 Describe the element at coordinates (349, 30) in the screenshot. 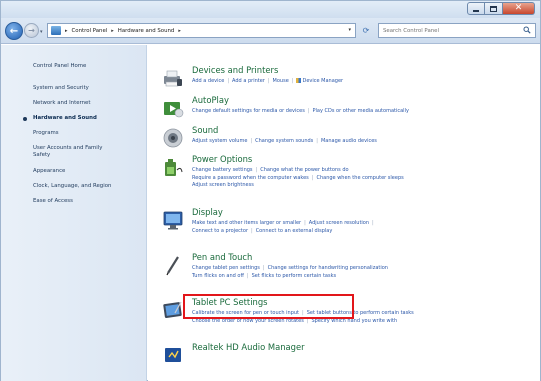

I see `address-dropdown-icon: ▾` at that location.